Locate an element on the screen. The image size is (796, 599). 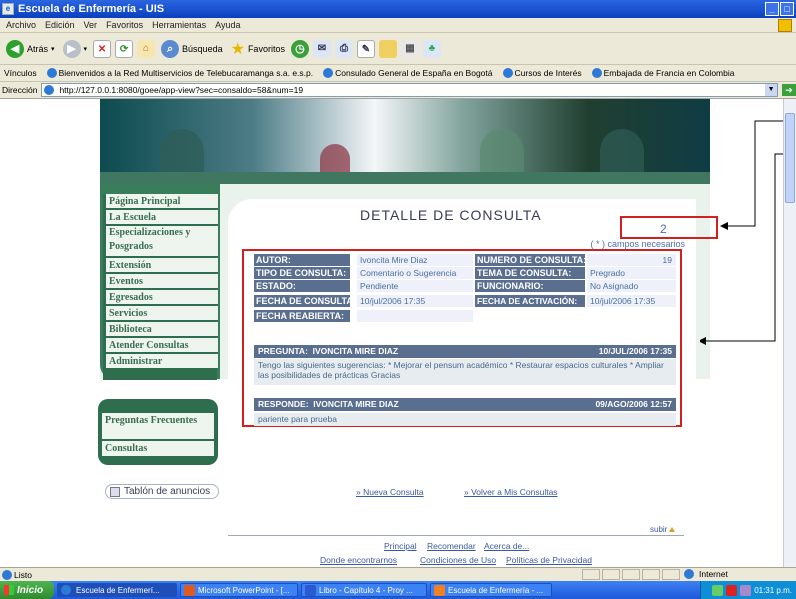
question-author: IVONCITA MIRE DIAZ is located at coordinates (355, 351).